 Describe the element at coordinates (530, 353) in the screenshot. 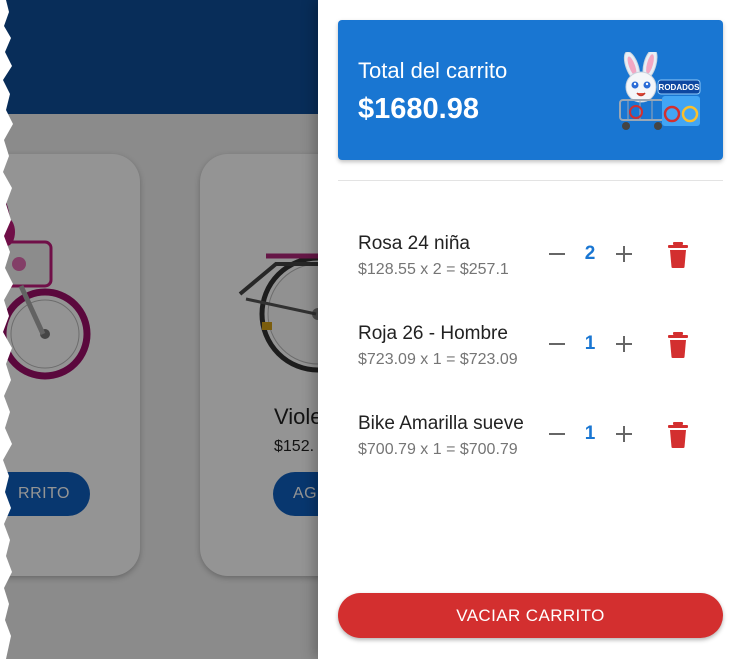

I see `cart-item: Roja 26 - Hombre $723.09 x 1 = $723.09 1` at that location.